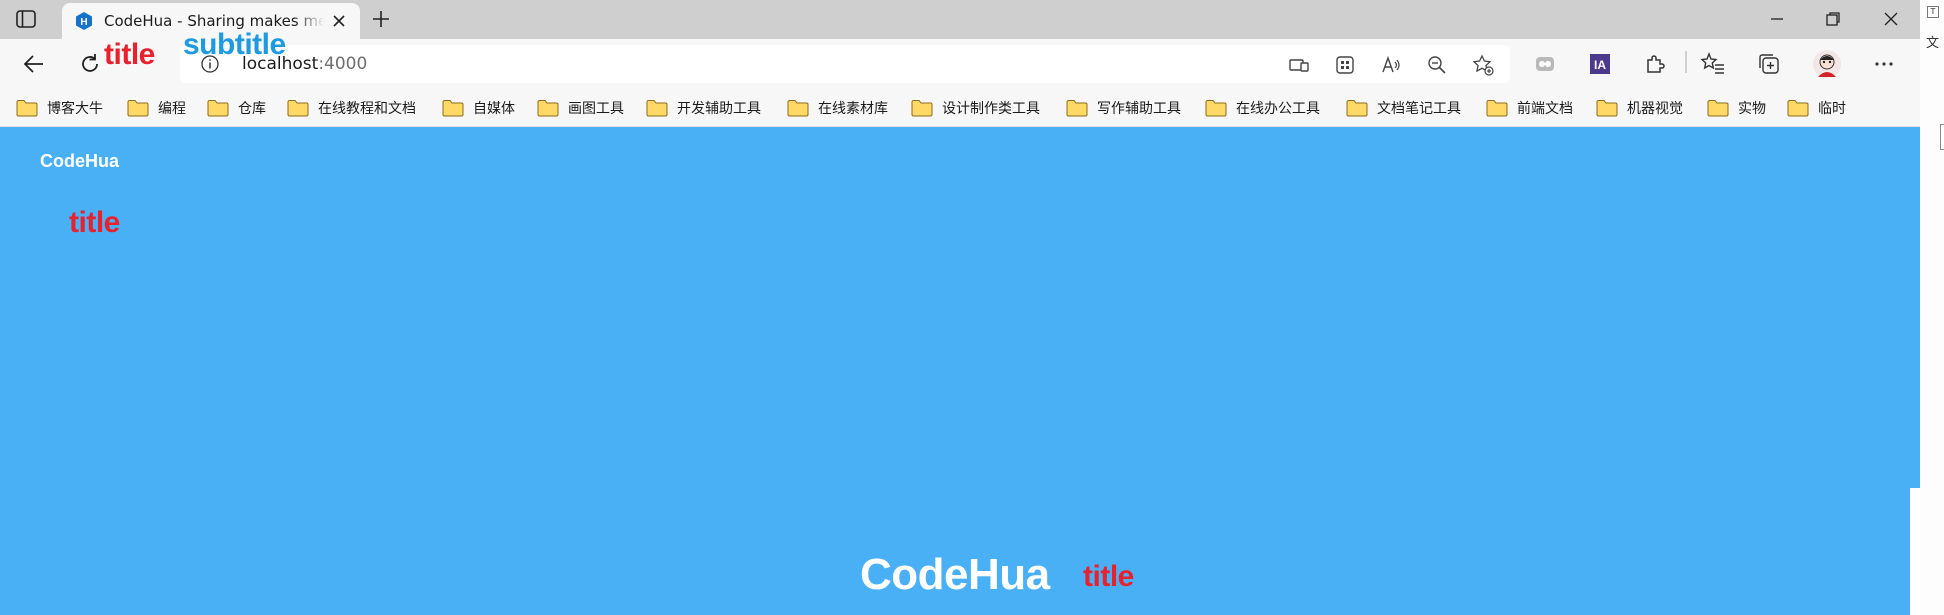 Image resolution: width=1944 pixels, height=615 pixels. I want to click on minimize-icon, so click(1777, 19).